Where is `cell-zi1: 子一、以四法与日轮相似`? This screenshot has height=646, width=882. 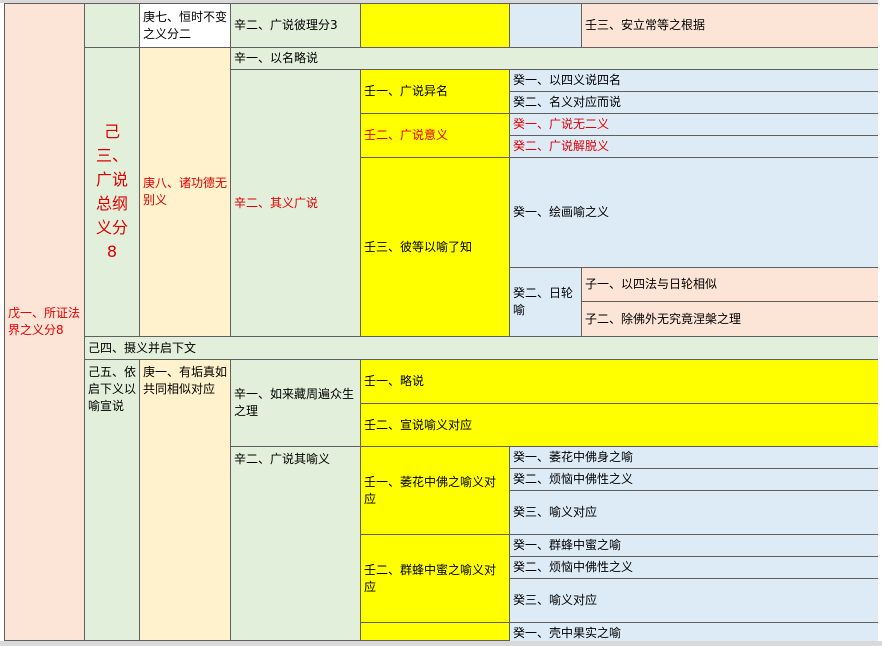
cell-zi1: 子一、以四法与日轮相似 is located at coordinates (730, 284).